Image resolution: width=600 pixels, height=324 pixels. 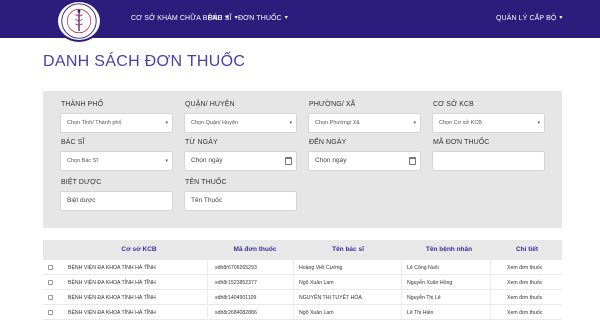 I want to click on prescription-code-label: MÃ ĐƠN THUỐC, so click(x=461, y=142).